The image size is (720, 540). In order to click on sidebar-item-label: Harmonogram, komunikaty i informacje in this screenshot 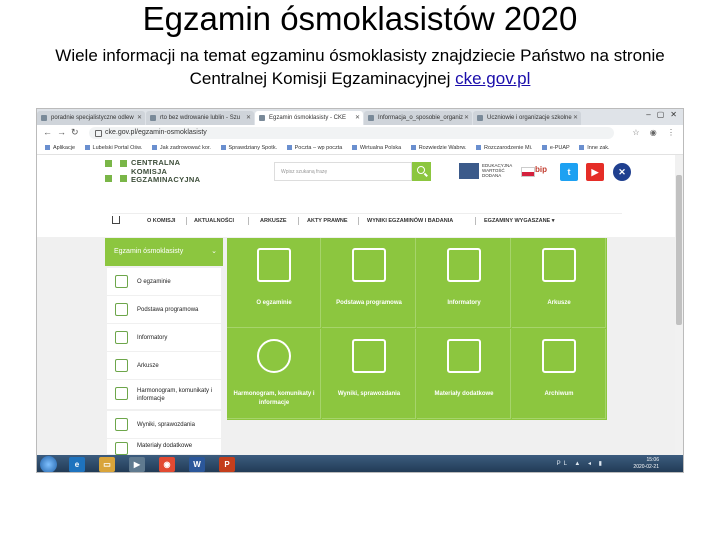, I will do `click(175, 394)`.